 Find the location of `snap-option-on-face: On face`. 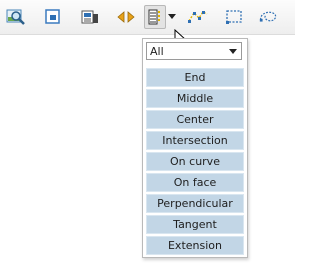

snap-option-on-face: On face is located at coordinates (195, 182).